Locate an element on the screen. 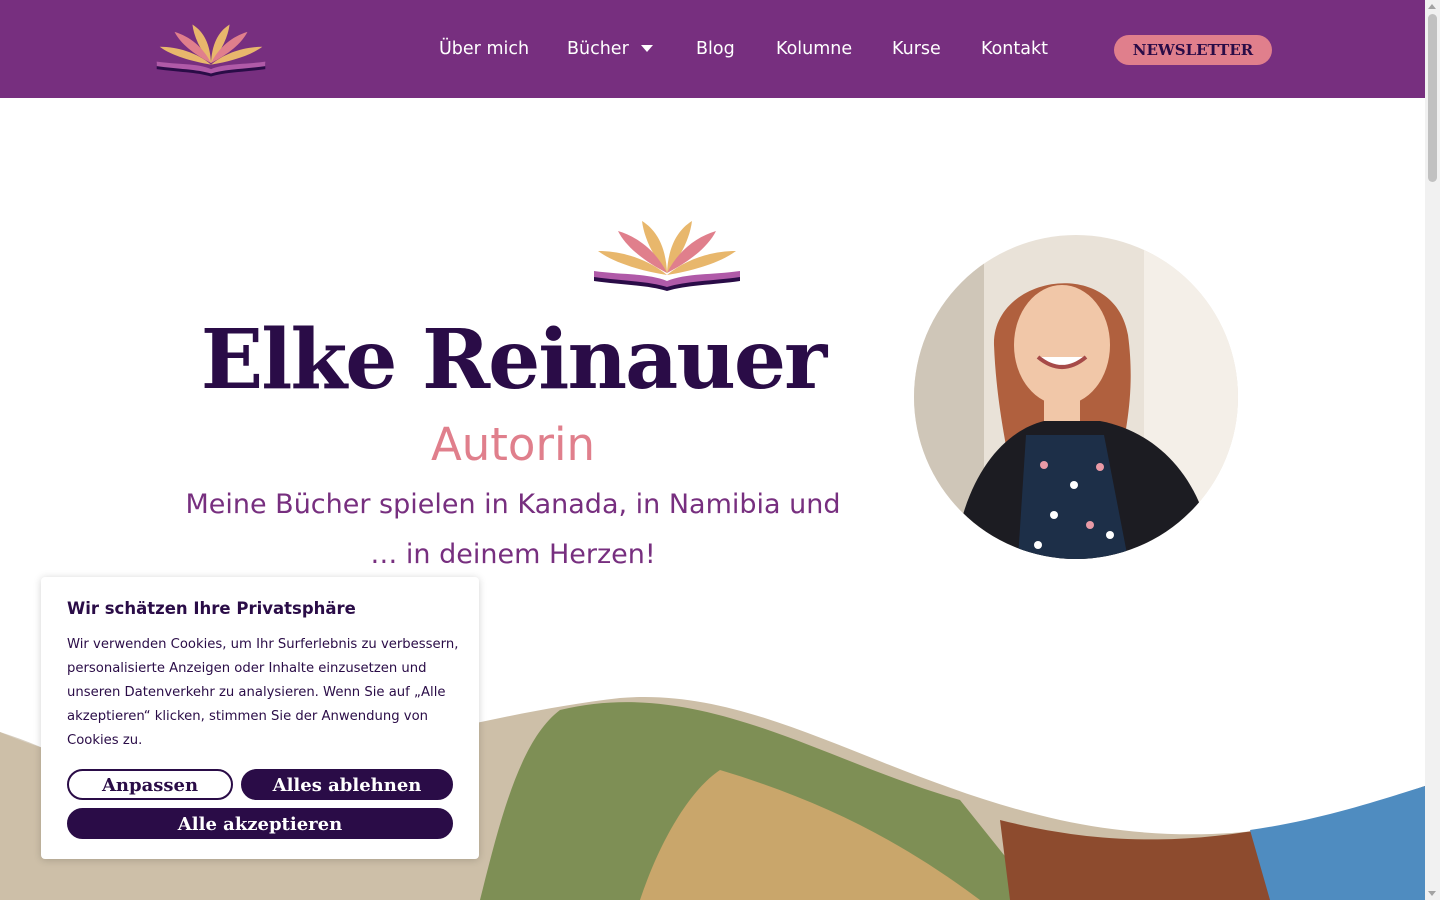 This screenshot has width=1440, height=900. nav-item-blog: Blog is located at coordinates (715, 49).